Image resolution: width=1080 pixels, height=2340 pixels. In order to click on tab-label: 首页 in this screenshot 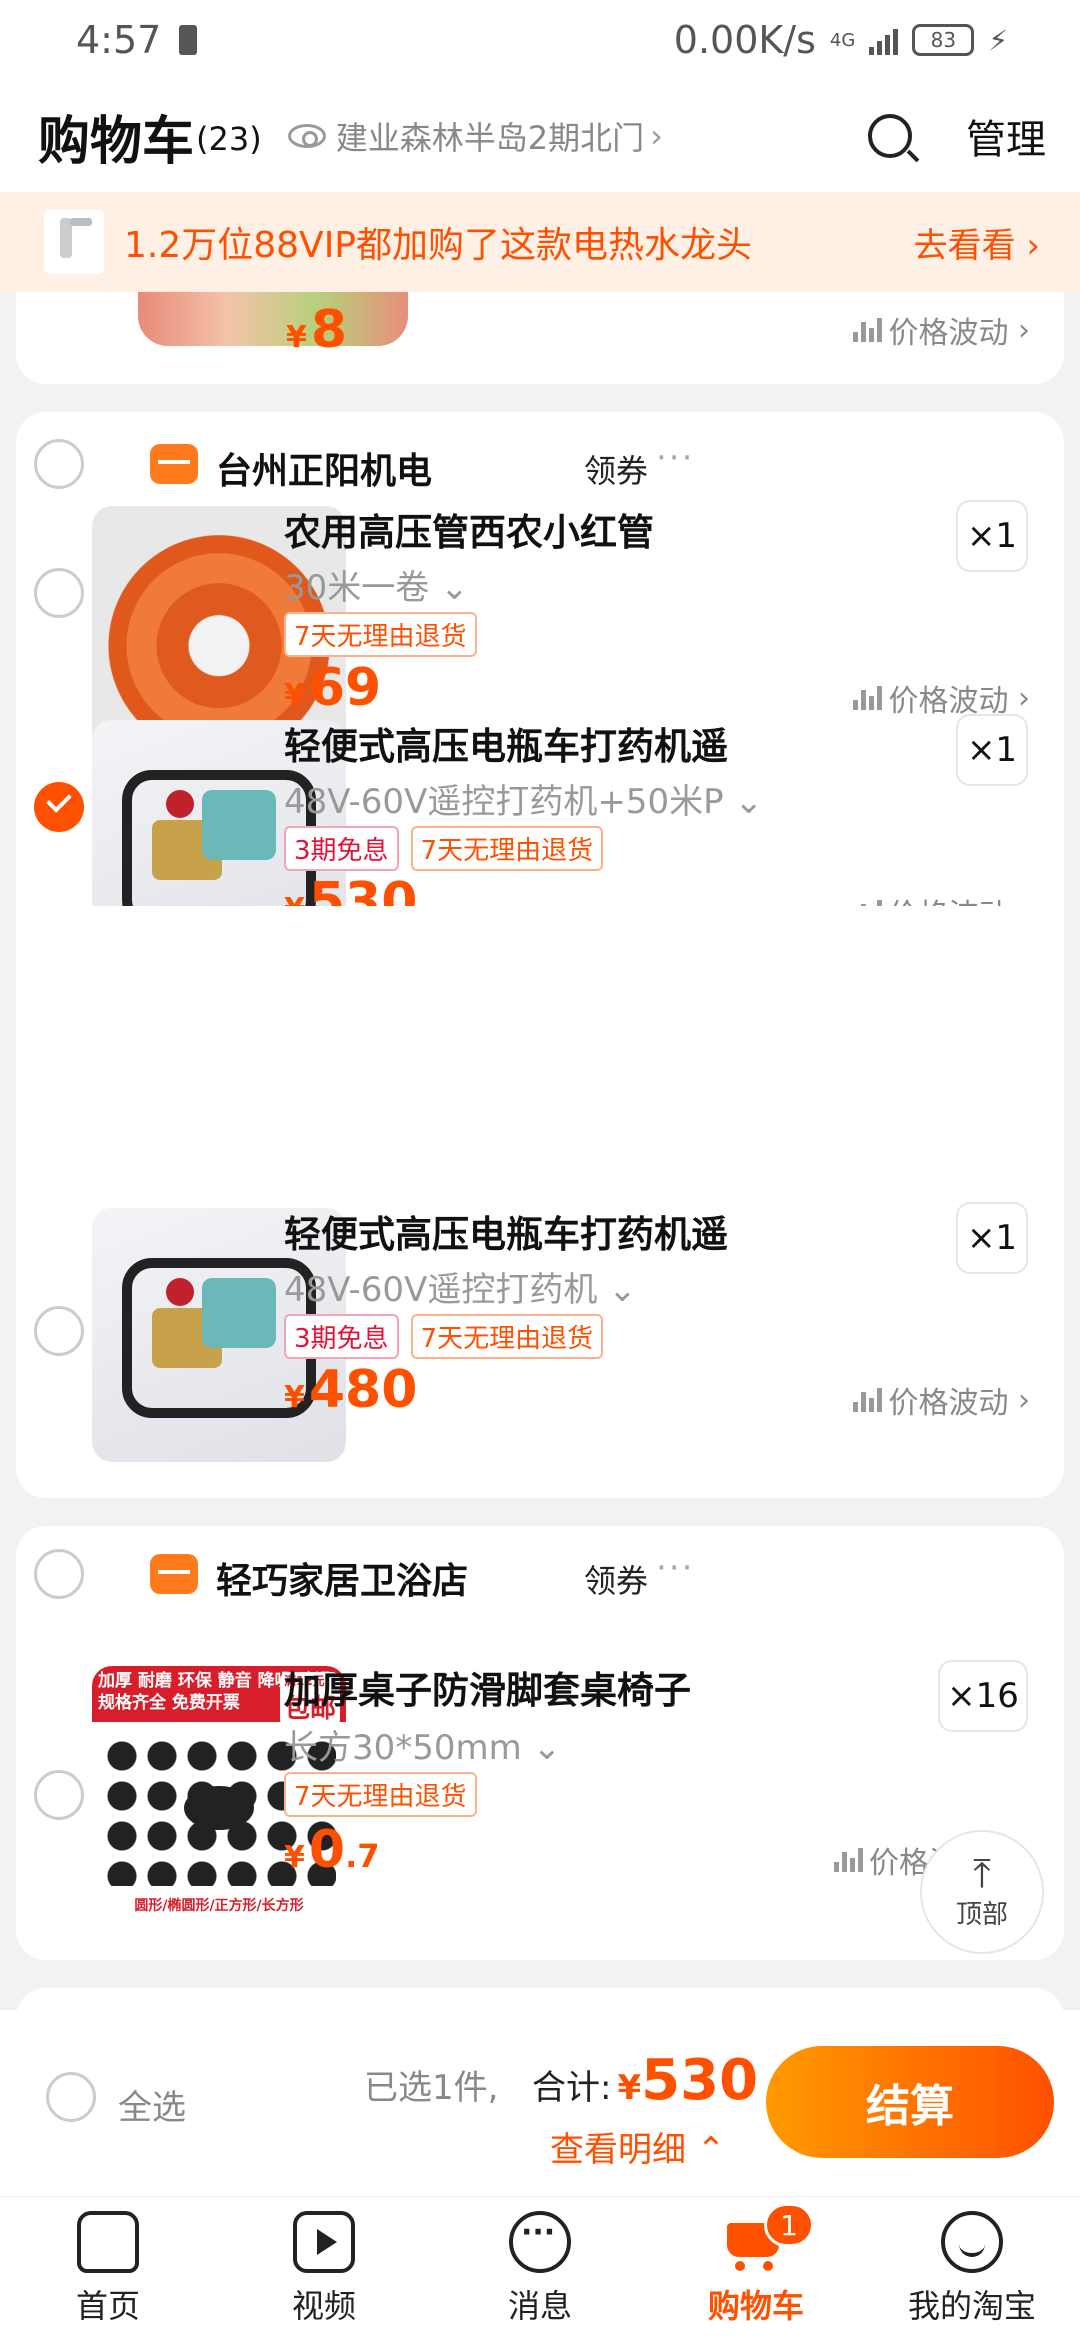, I will do `click(107, 2305)`.